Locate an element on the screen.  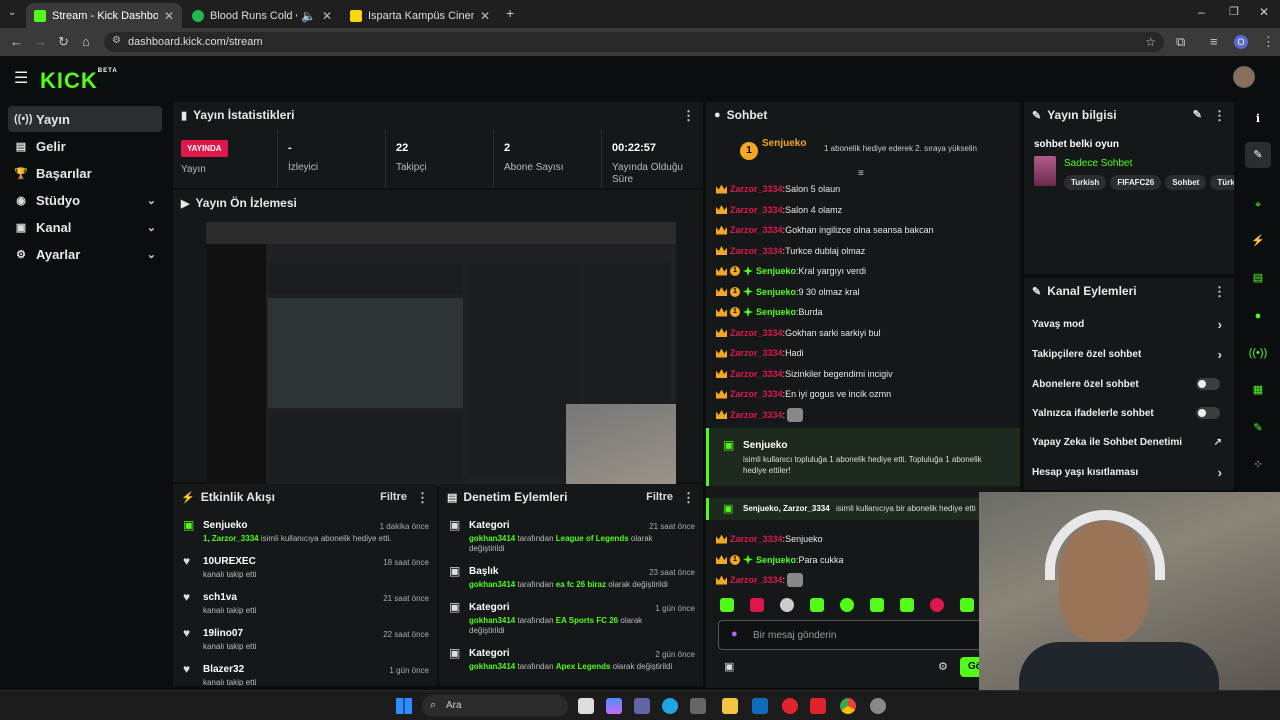
chat-settings-icon: ⚙ is located at coordinates (943, 666).